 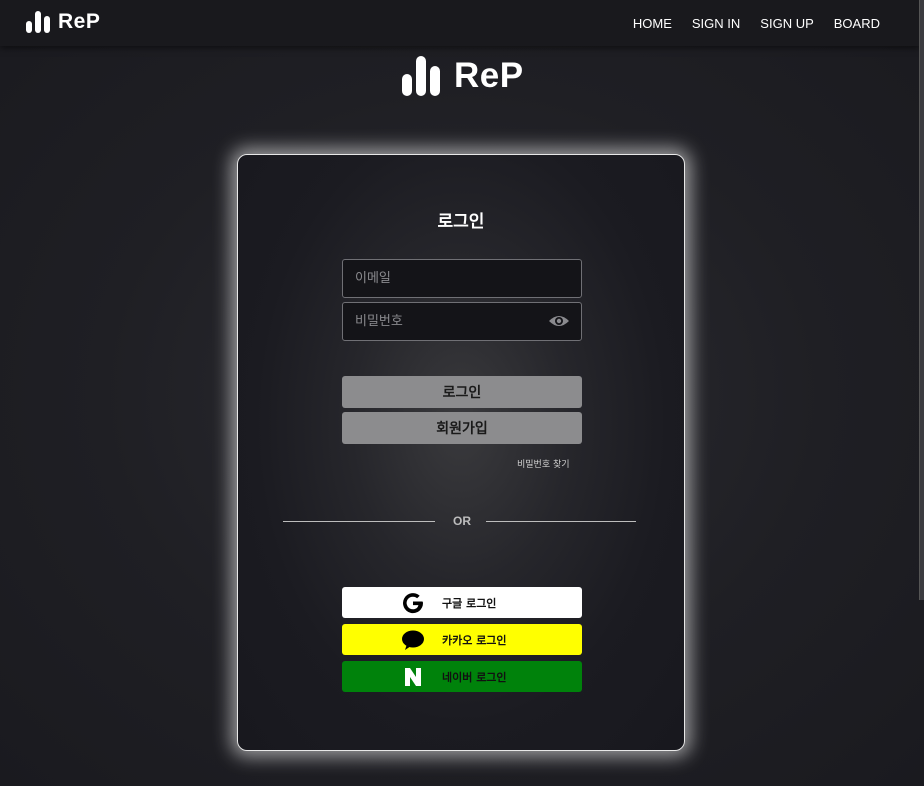 I want to click on eye-icon, so click(x=559, y=321).